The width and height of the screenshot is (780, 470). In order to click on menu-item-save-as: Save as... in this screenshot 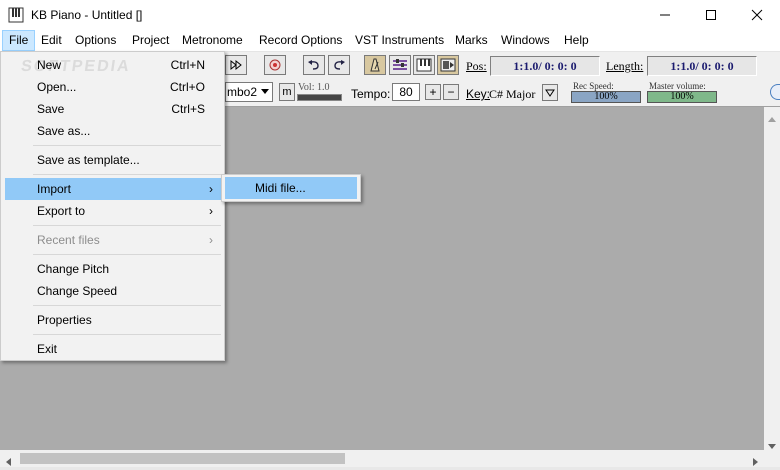, I will do `click(113, 131)`.